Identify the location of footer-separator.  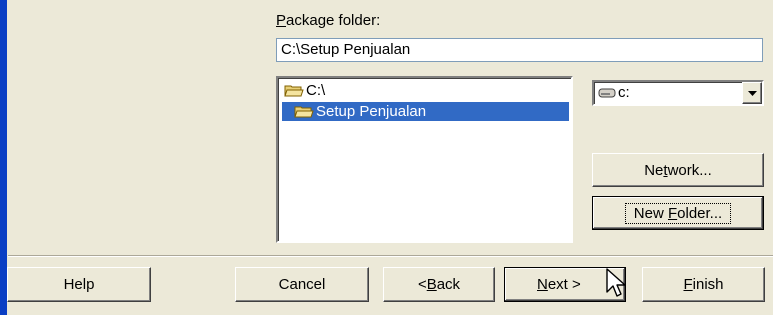
(390, 256).